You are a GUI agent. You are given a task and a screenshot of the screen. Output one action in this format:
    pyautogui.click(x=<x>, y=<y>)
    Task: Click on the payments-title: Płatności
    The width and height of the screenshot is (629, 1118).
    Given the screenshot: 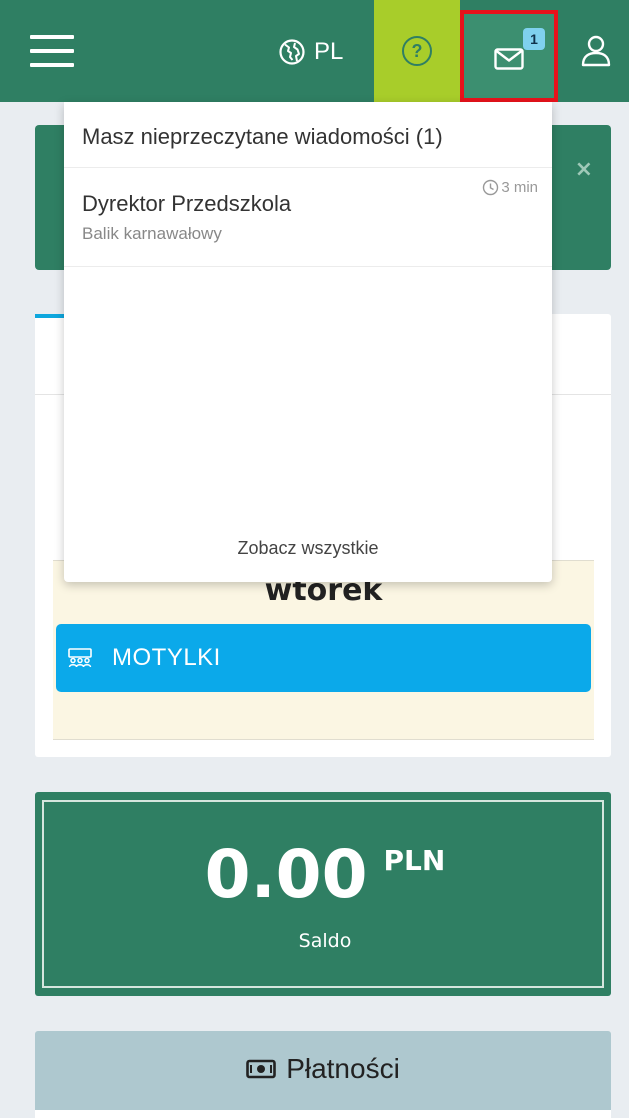 What is the action you would take?
    pyautogui.click(x=323, y=1069)
    